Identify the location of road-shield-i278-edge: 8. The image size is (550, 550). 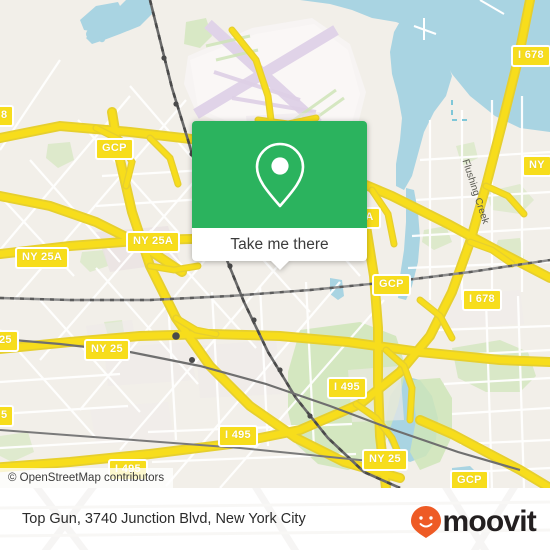
(7, 116).